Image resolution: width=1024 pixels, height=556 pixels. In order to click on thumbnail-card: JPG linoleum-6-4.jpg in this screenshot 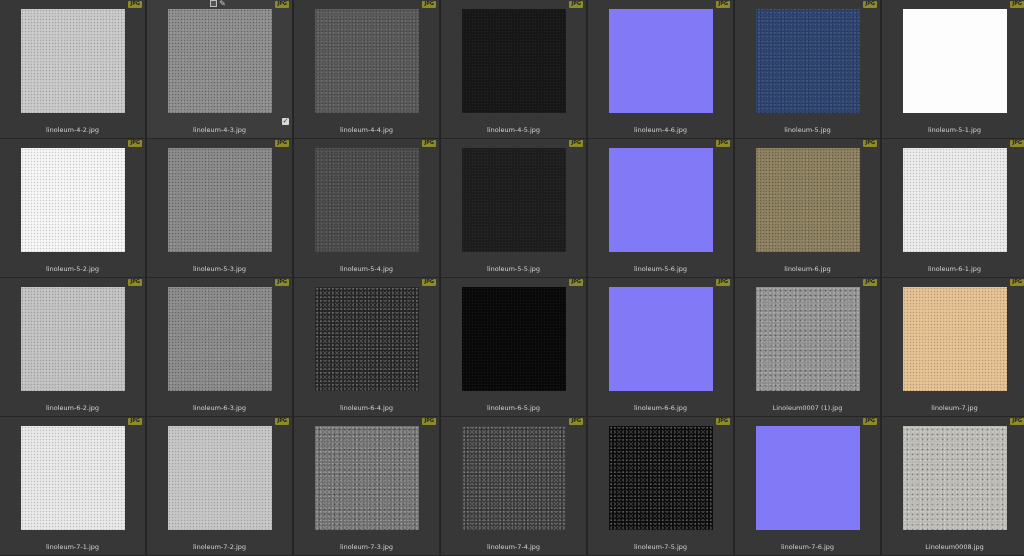, I will do `click(367, 347)`.